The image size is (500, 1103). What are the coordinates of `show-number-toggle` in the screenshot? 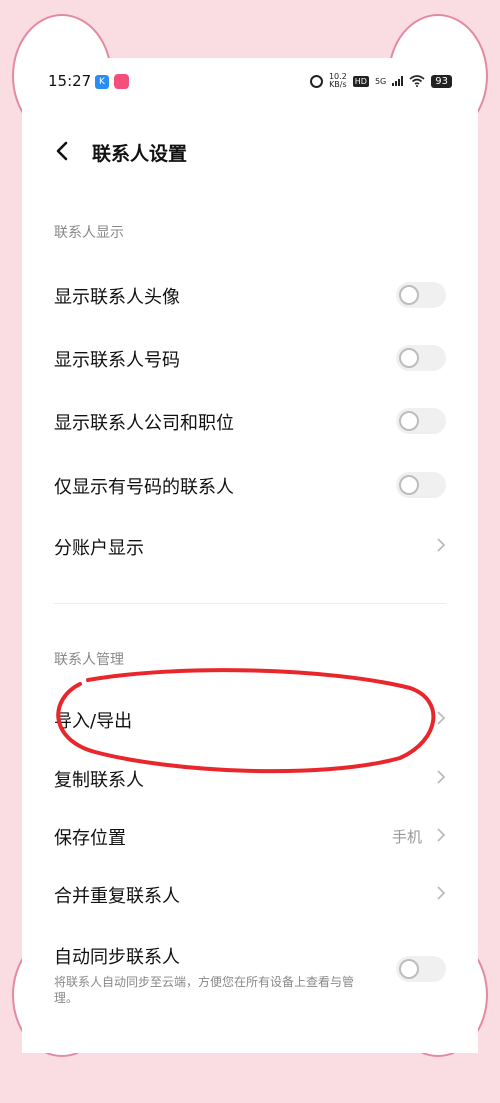 It's located at (421, 358).